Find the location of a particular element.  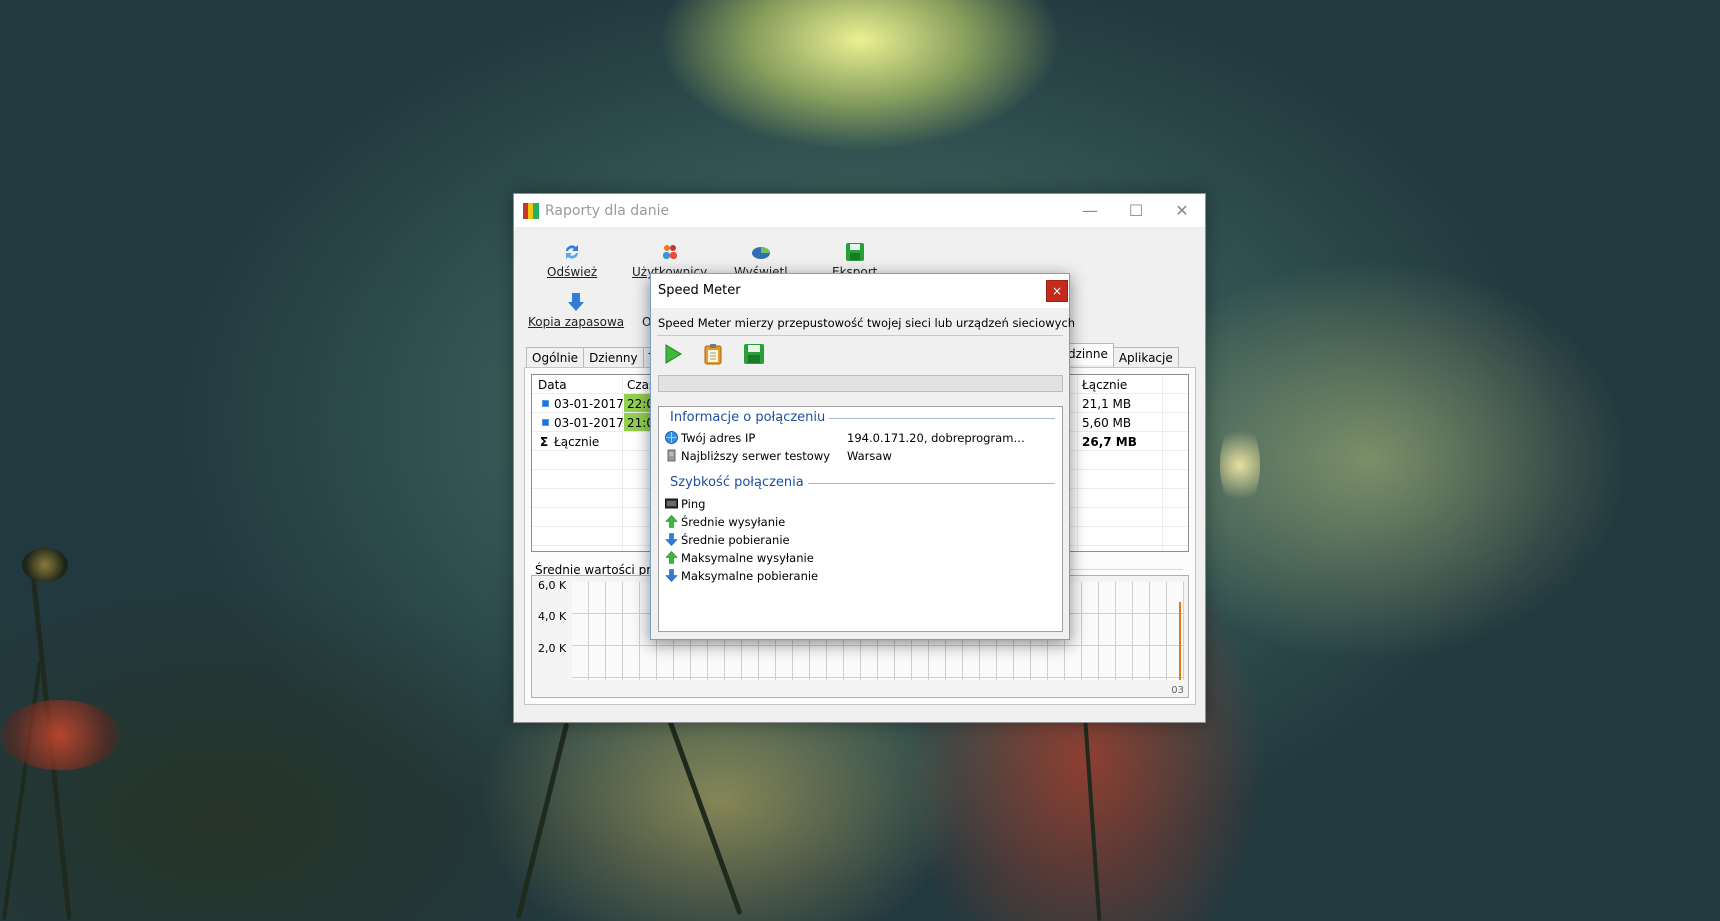

row-total: 5,60 MB is located at coordinates (1107, 423).